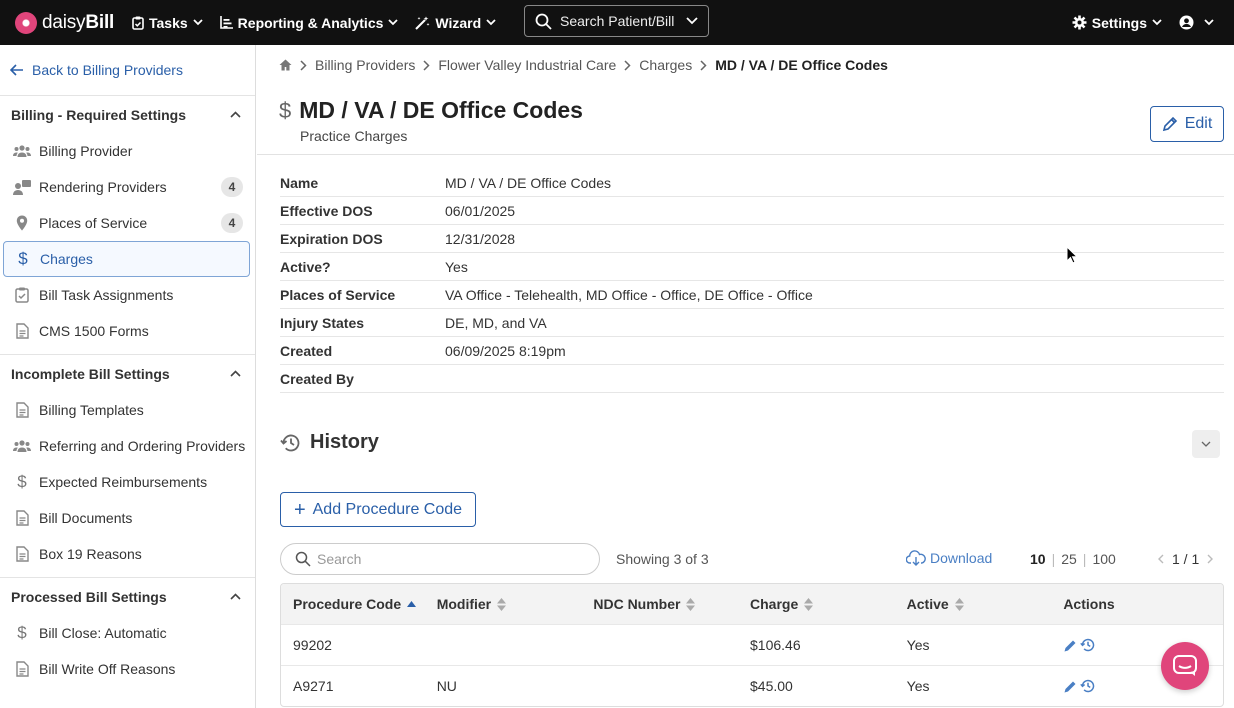 This screenshot has height=708, width=1234. I want to click on detail-row: Created 06/09/2025 8:19pm, so click(752, 351).